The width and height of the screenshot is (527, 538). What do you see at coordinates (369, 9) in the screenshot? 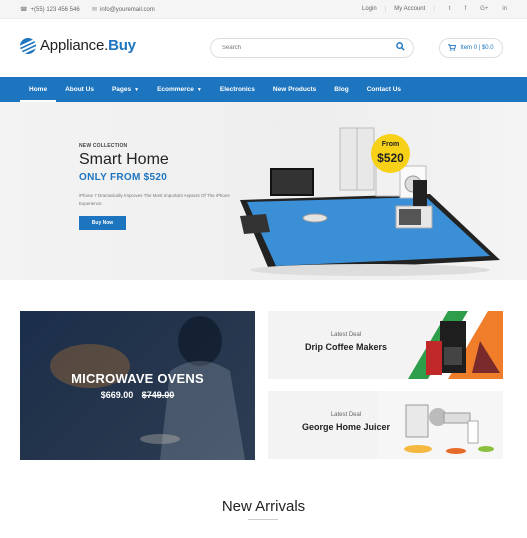
I see `login-link: Login` at bounding box center [369, 9].